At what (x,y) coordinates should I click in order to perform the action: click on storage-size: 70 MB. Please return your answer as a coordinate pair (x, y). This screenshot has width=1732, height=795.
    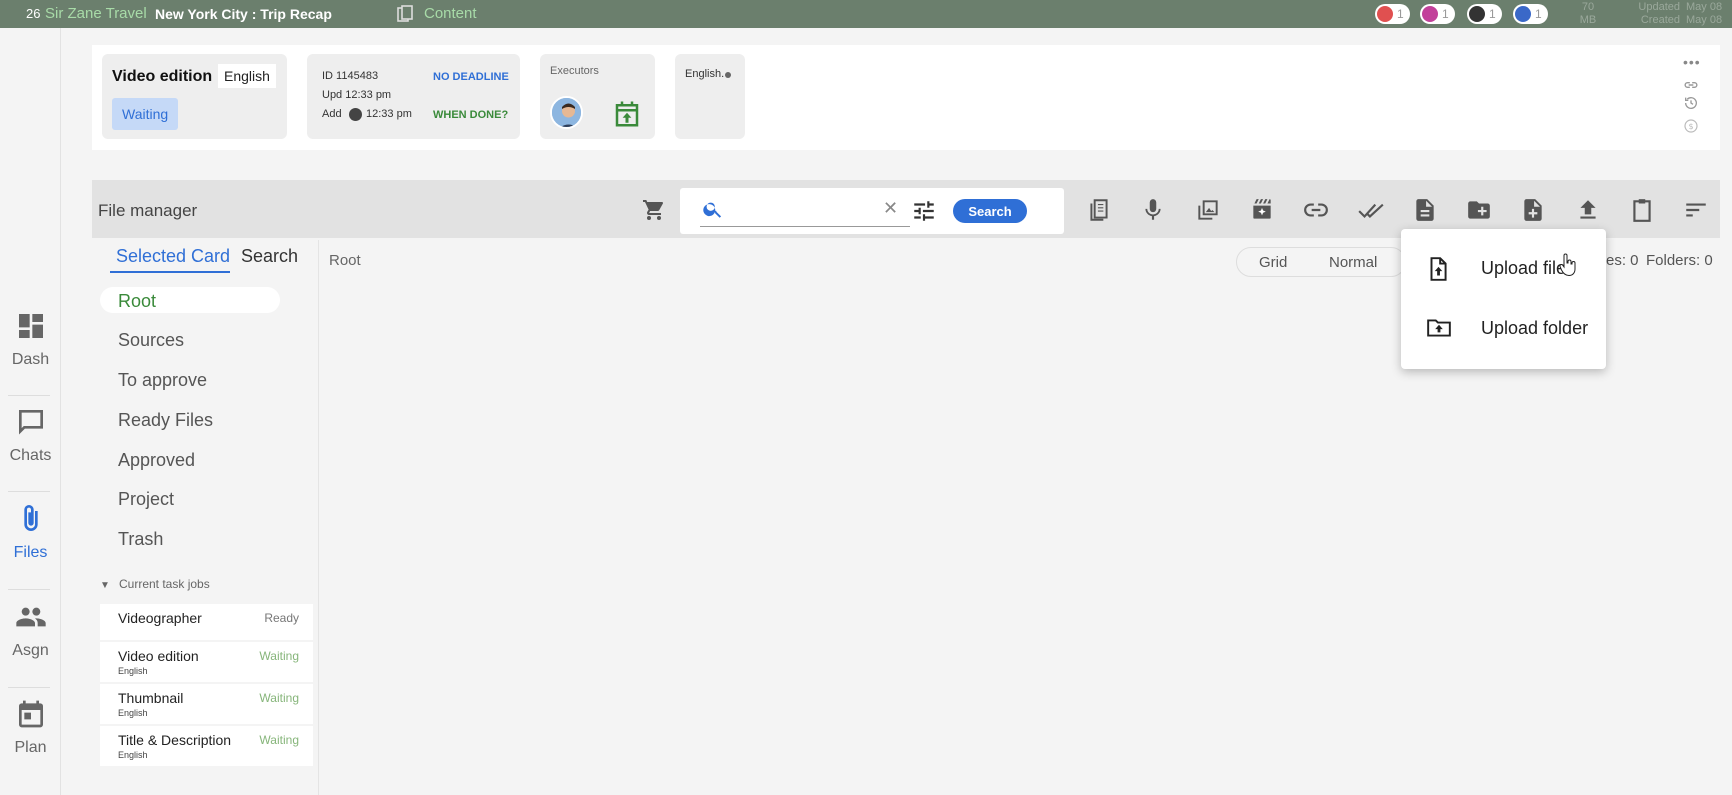
    Looking at the image, I should click on (1588, 13).